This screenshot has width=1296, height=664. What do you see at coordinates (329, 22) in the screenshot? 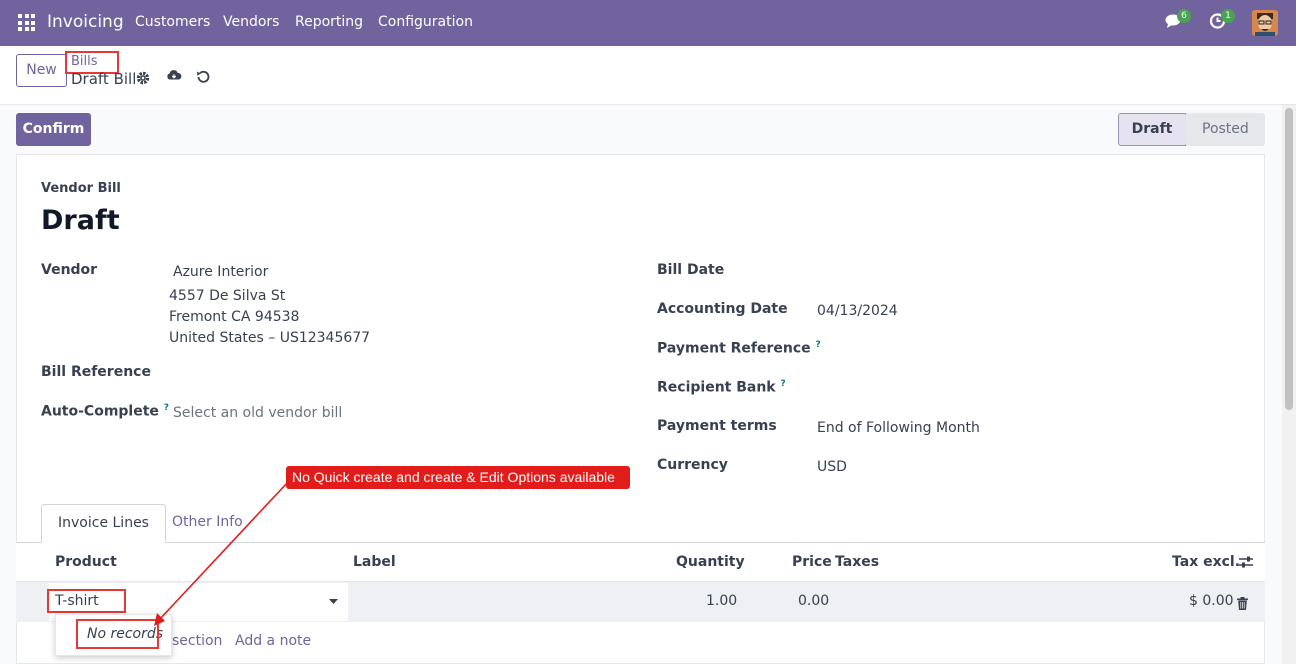
I see `menu-reporting: Reporting` at bounding box center [329, 22].